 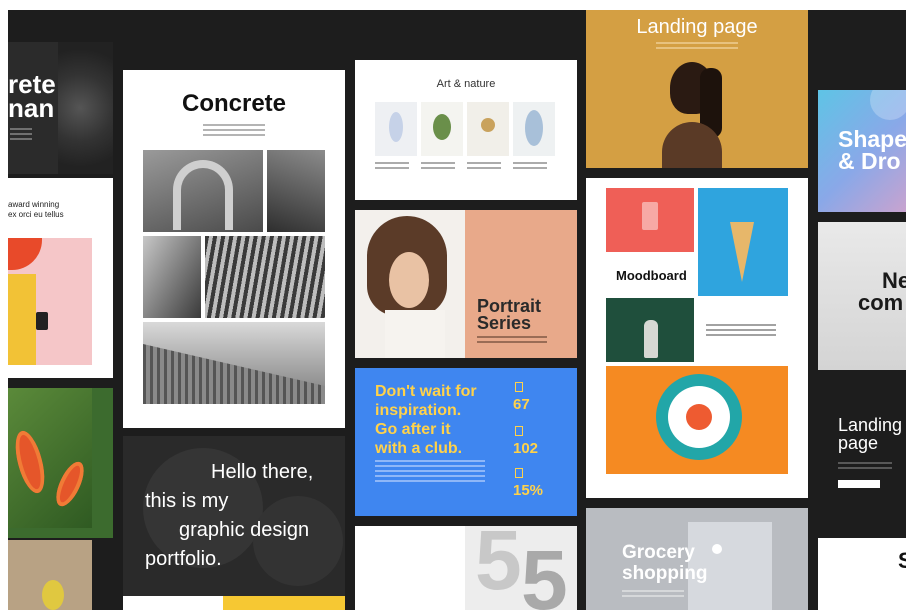 I want to click on concrete-man-card: rete nan, so click(x=60, y=108).